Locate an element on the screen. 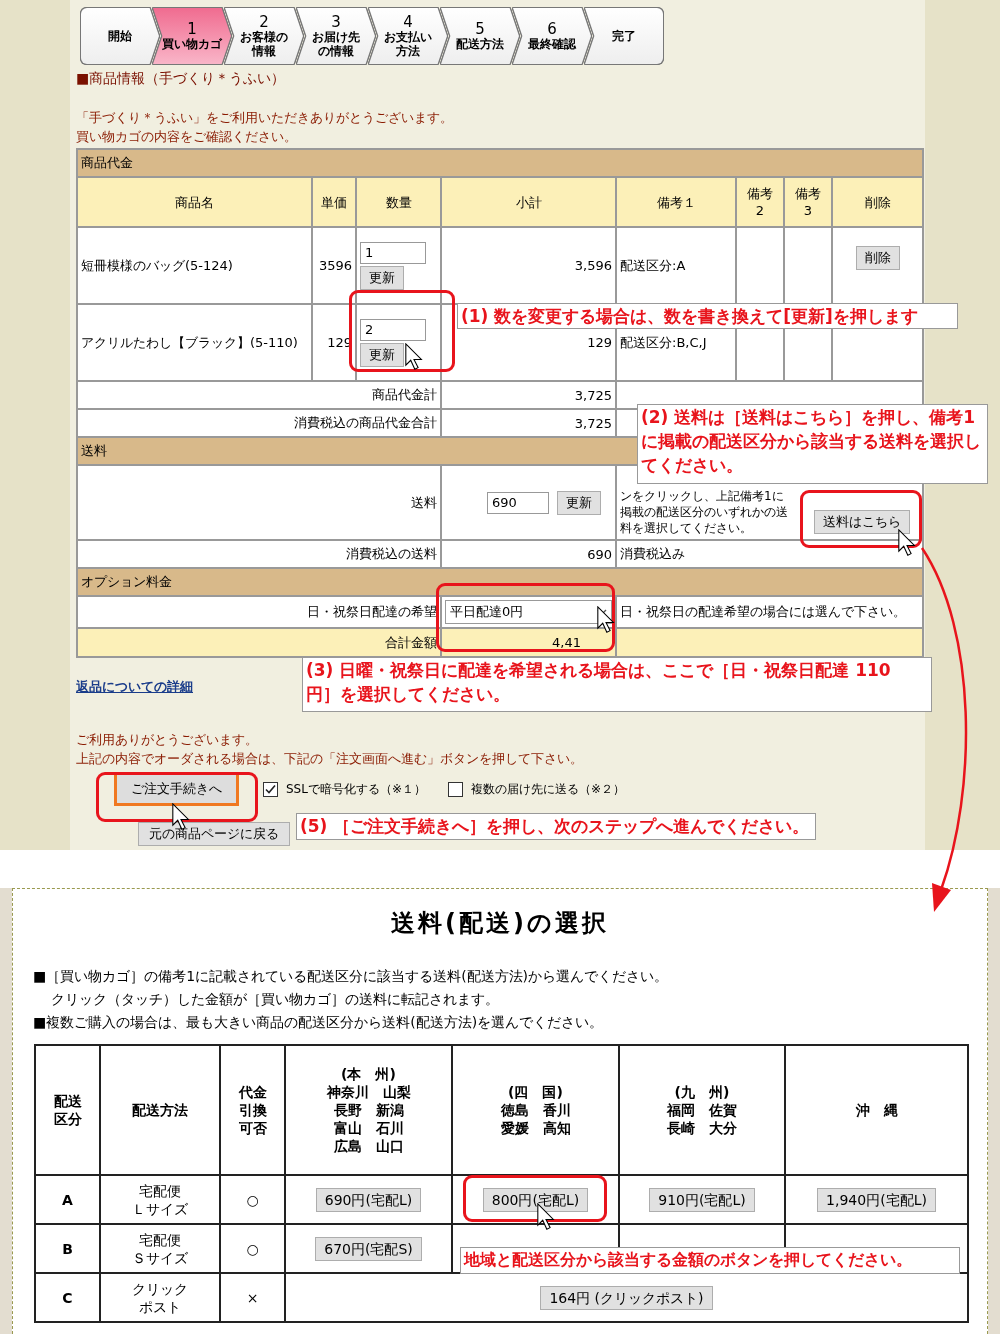 The height and width of the screenshot is (1334, 1000). rate-button: 164円 (クリックポスト) is located at coordinates (626, 1297).